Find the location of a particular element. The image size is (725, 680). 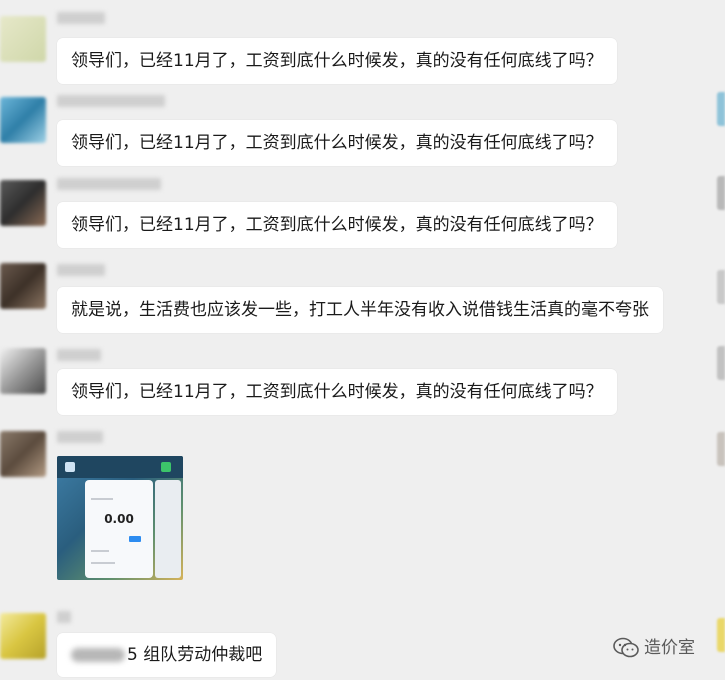

app-icon is located at coordinates (70, 467).